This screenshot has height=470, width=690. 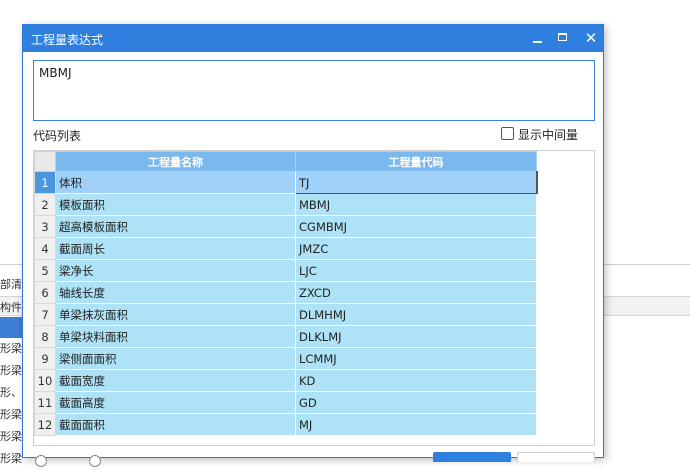 I want to click on minimize-icon, so click(x=537, y=38).